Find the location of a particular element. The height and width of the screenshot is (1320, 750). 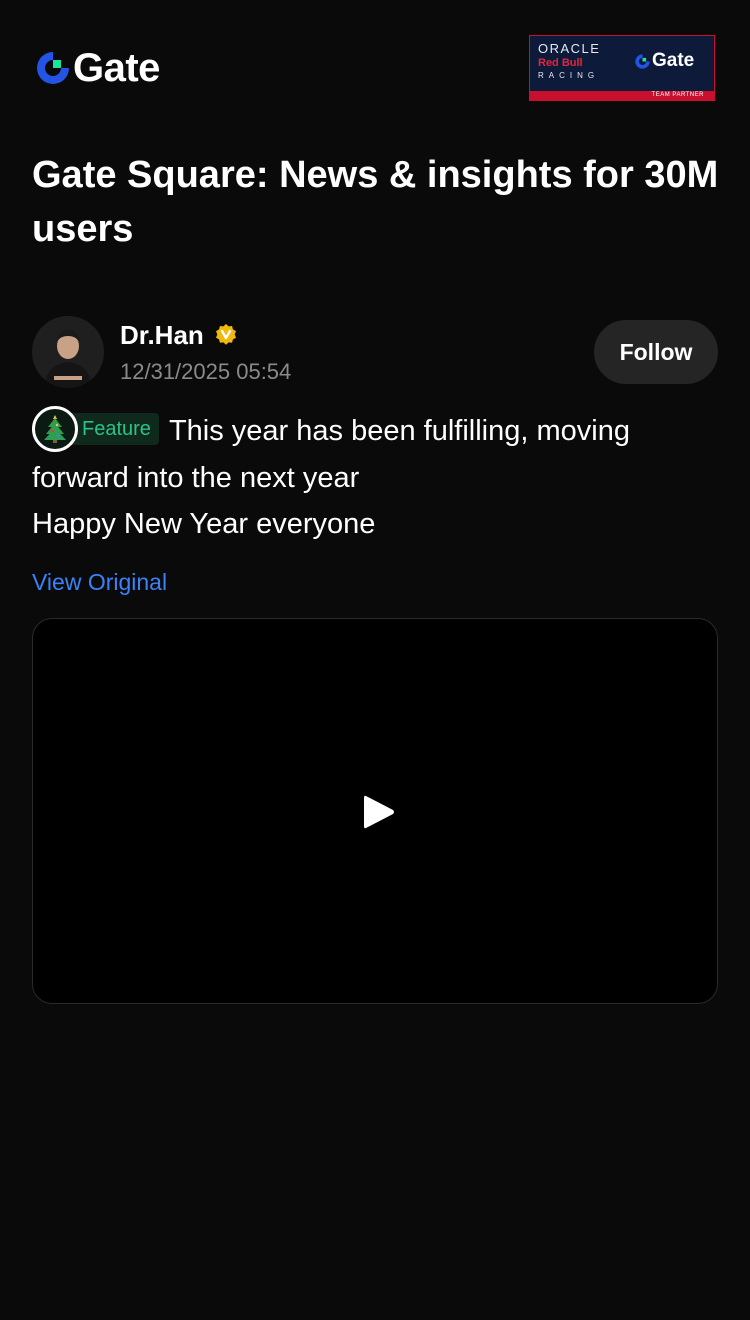

play-icon is located at coordinates (379, 812).